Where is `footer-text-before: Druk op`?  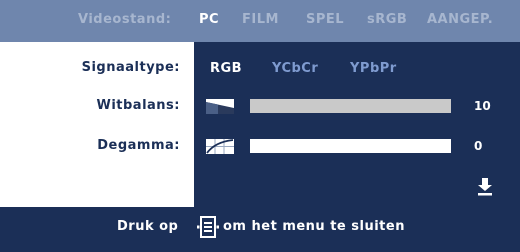
footer-text-before: Druk op is located at coordinates (148, 226).